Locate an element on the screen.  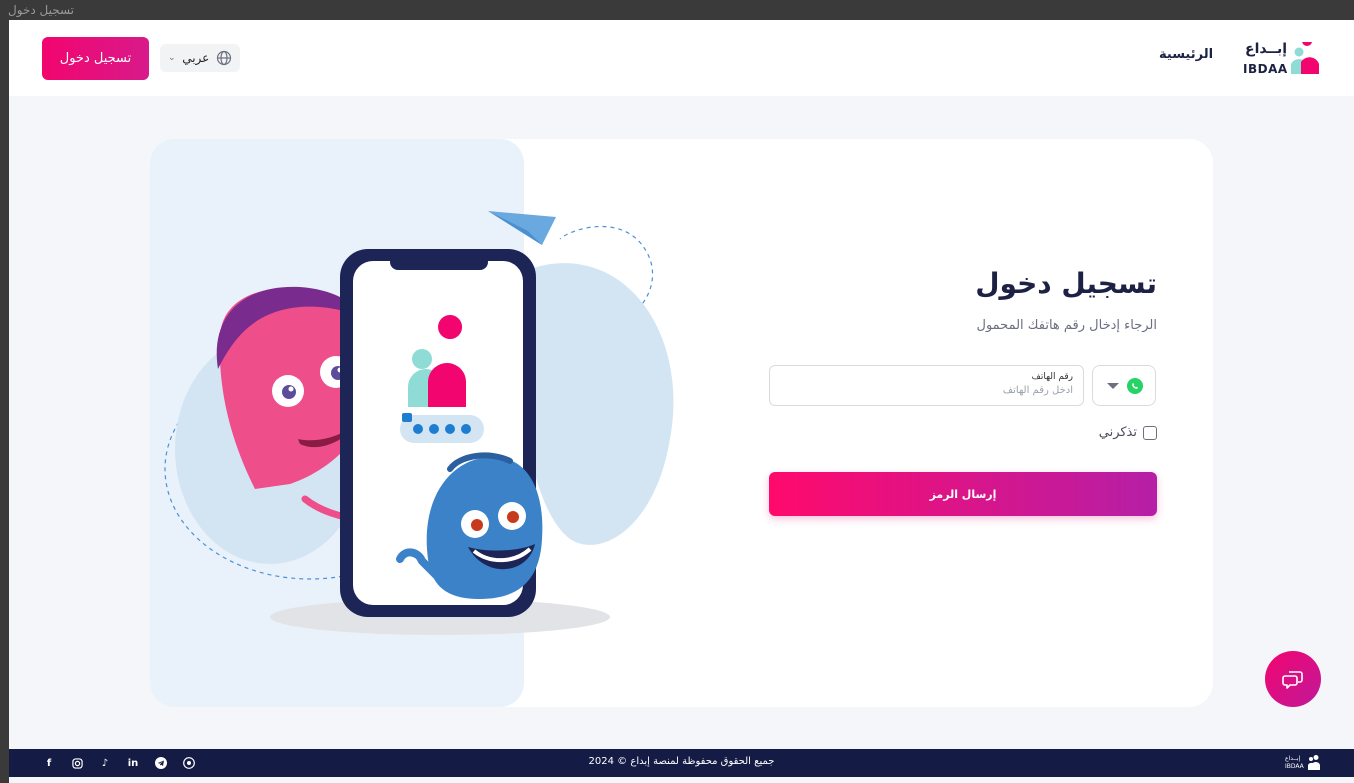
send-code-button: إرسال الرمز is located at coordinates (963, 494).